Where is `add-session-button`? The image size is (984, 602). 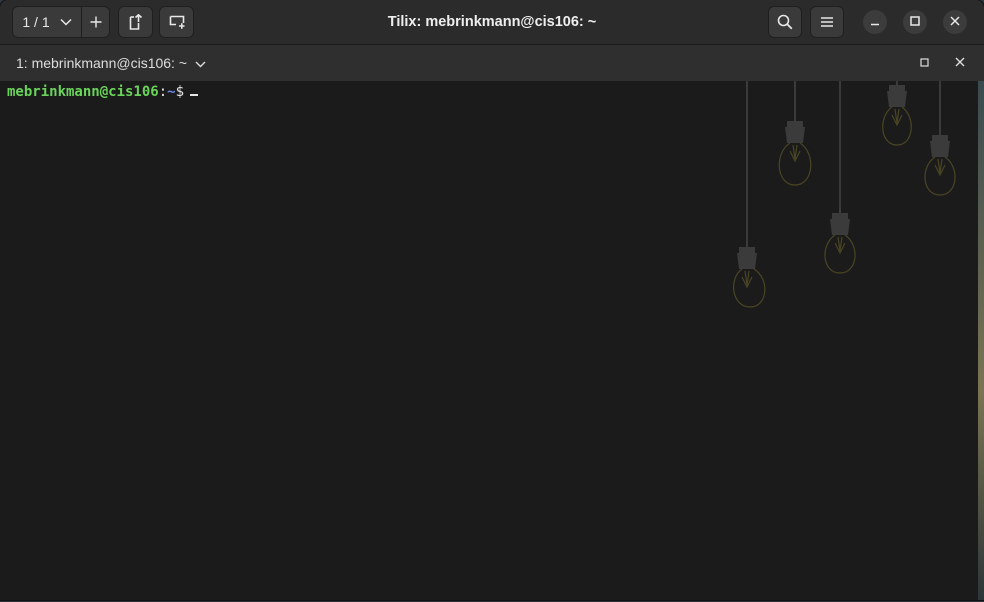 add-session-button is located at coordinates (96, 22).